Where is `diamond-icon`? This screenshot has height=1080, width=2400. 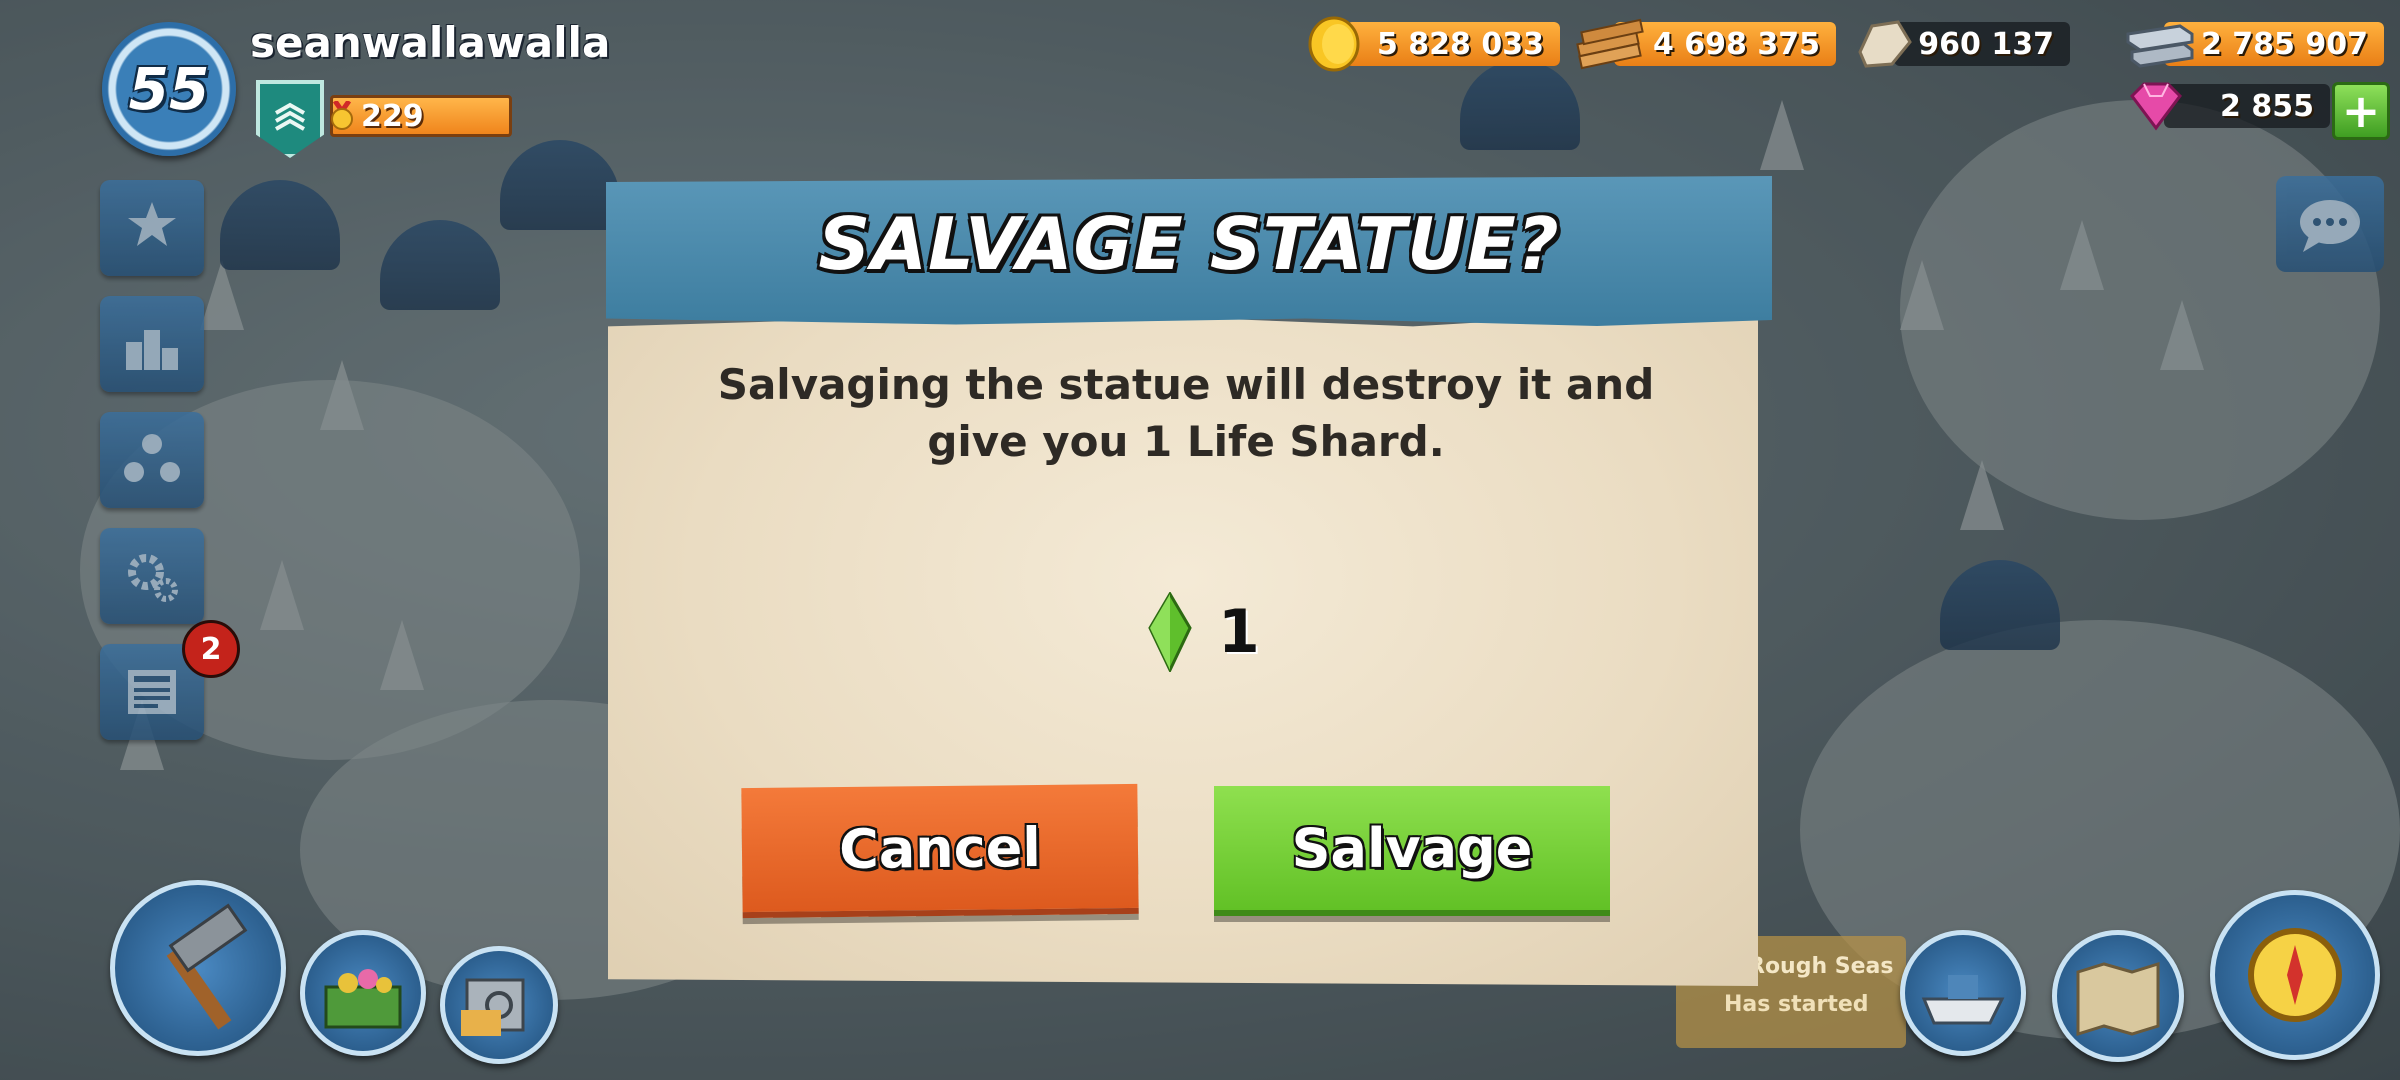
diamond-icon is located at coordinates (2156, 106).